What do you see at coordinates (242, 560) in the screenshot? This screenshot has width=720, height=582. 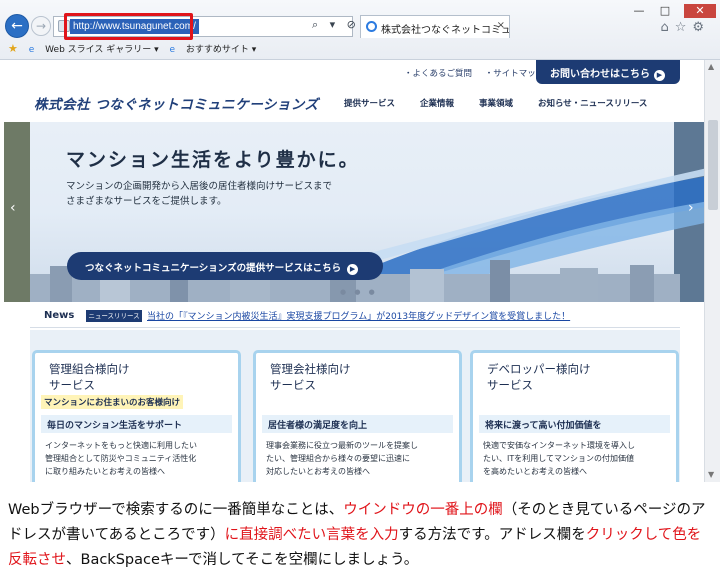 I see `caption-text: 、BackSpaceキーで消してそこを空欄にしましょう。` at bounding box center [242, 560].